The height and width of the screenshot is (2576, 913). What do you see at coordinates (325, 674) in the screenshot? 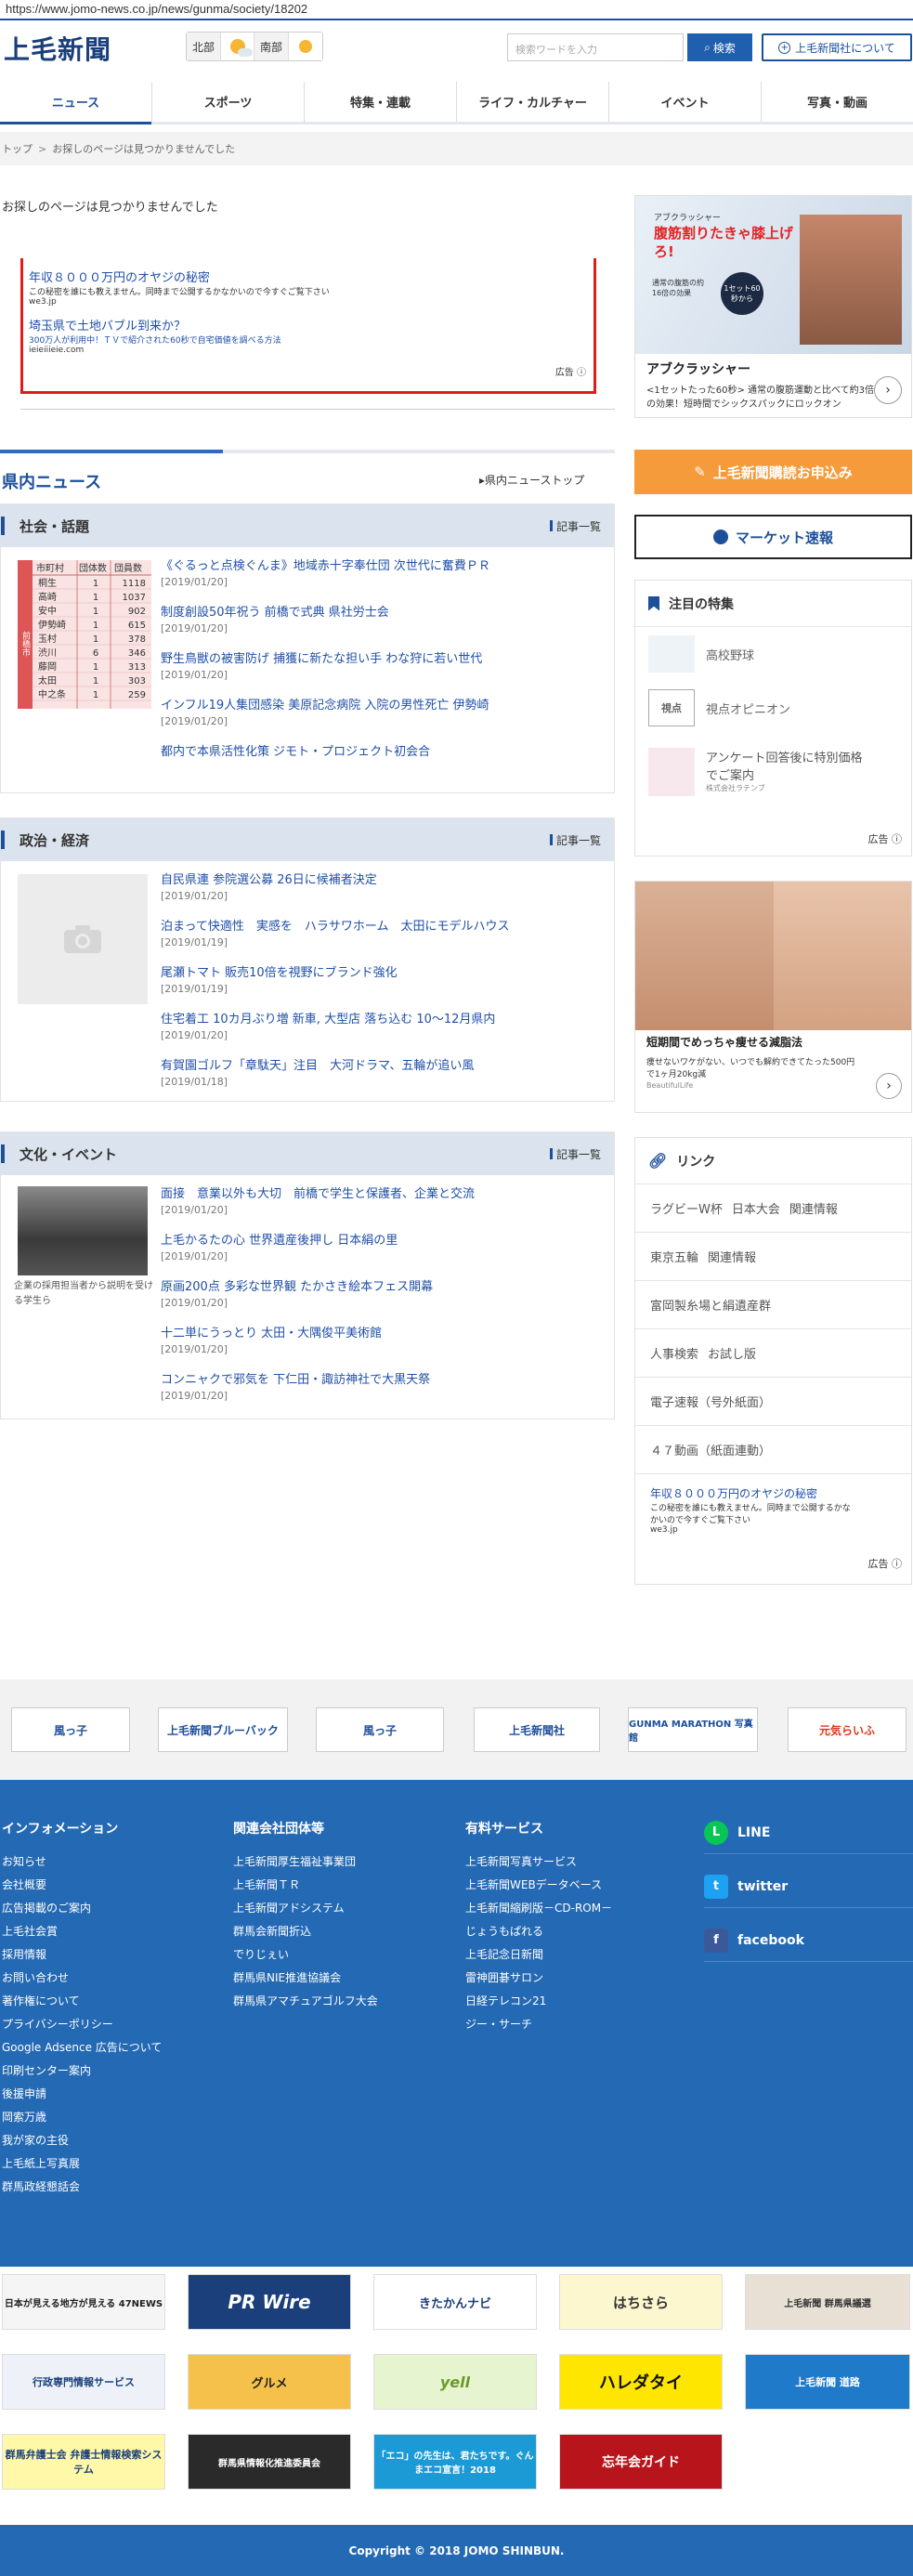
I see `list-item: 野生鳥獣の被害防げ 捕獲に新たな担い手 わな狩に若い世代 [2019/01/20]` at bounding box center [325, 674].